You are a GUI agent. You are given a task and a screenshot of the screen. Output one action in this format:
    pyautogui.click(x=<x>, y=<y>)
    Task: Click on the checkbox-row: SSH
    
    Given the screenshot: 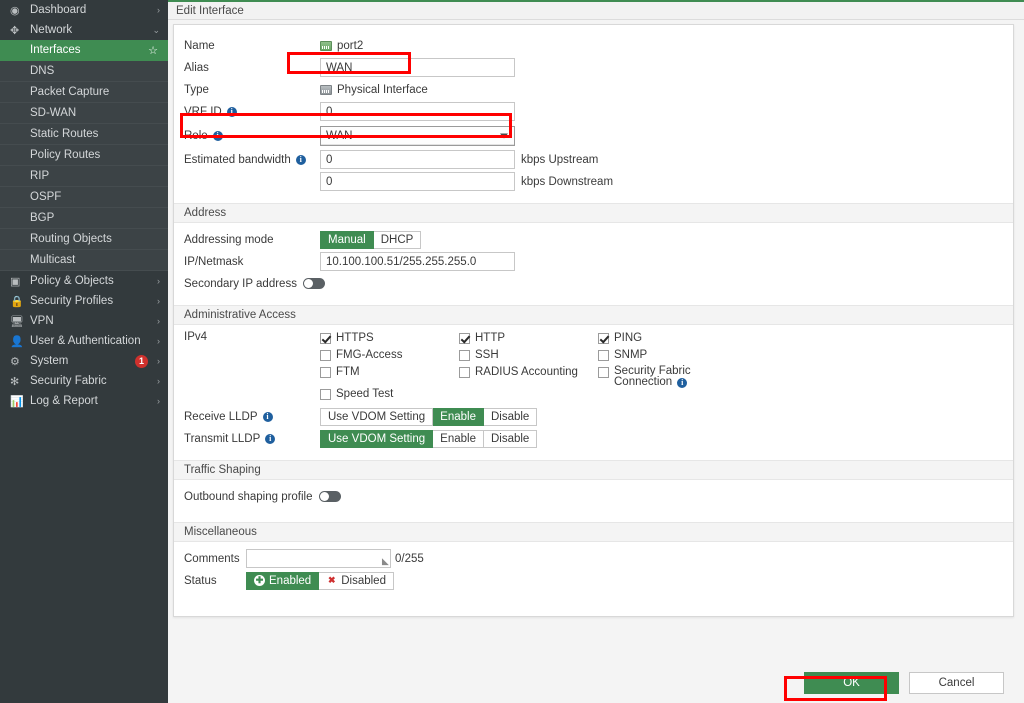 What is the action you would take?
    pyautogui.click(x=528, y=356)
    